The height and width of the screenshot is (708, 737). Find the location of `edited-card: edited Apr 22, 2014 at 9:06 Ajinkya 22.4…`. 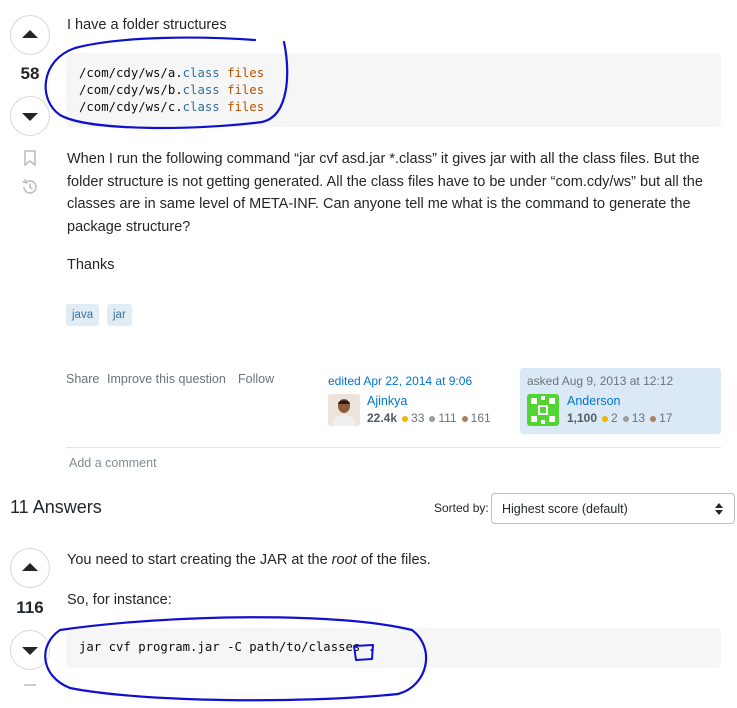

edited-card: edited Apr 22, 2014 at 9:06 Ajinkya 22.4… is located at coordinates (419, 401).